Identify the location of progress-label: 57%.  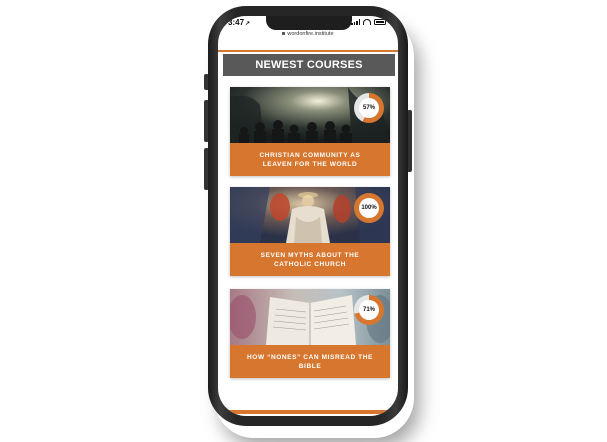
(368, 108).